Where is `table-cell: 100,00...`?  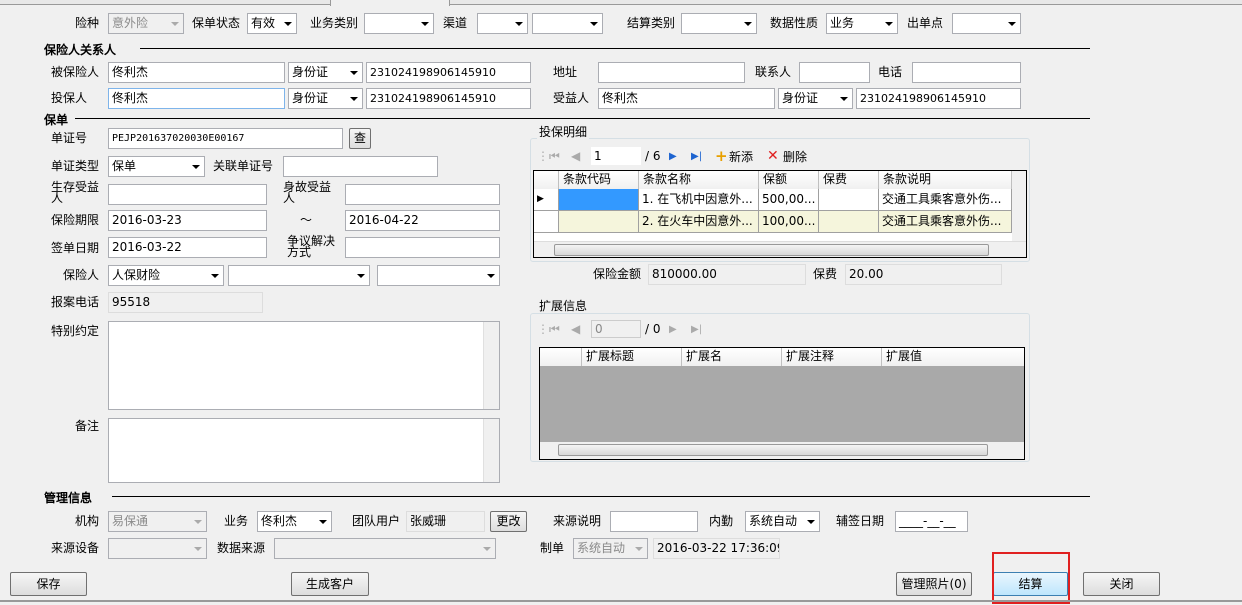 table-cell: 100,00... is located at coordinates (789, 222).